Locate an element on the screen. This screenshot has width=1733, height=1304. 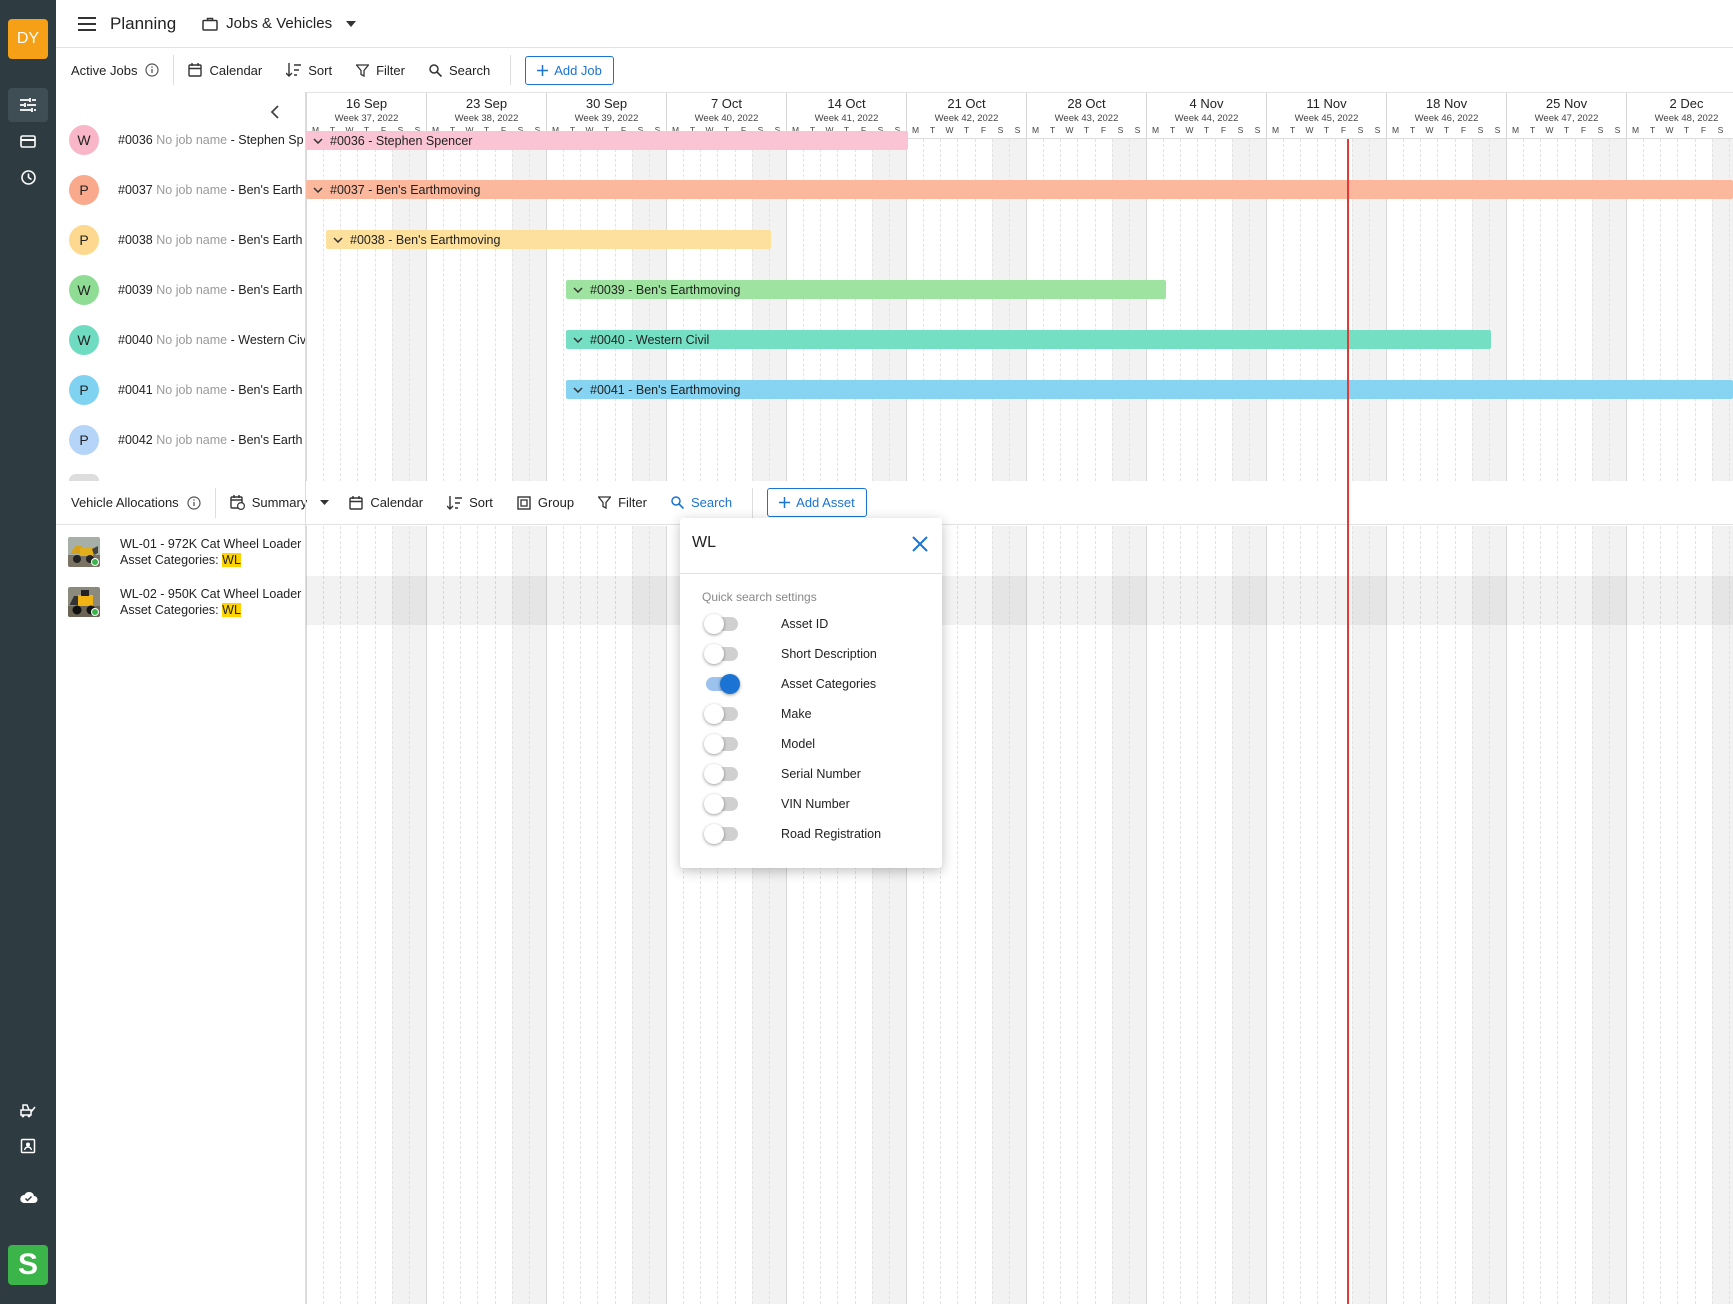
job-name: No job name is located at coordinates (192, 140).